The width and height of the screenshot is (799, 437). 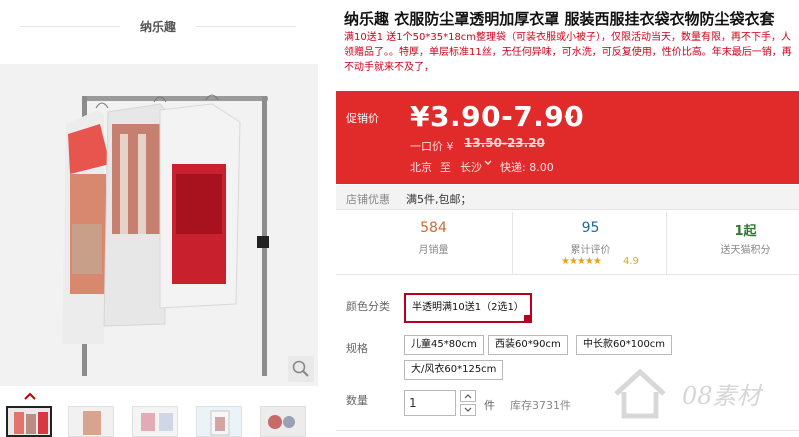 I want to click on shipping-fee: 快递: 8.00, so click(x=527, y=167).